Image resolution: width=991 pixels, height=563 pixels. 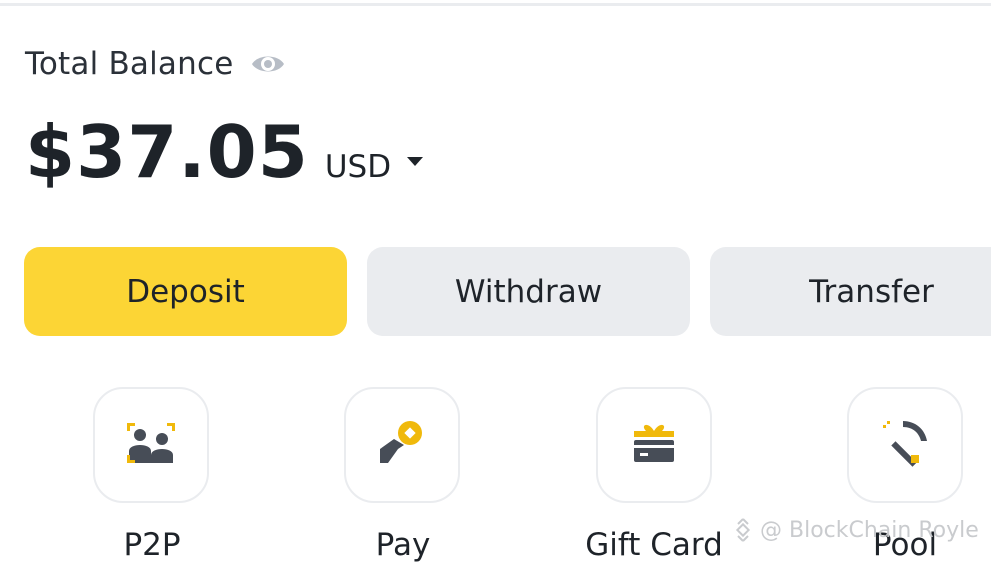 What do you see at coordinates (358, 167) in the screenshot?
I see `currency-selector: USD` at bounding box center [358, 167].